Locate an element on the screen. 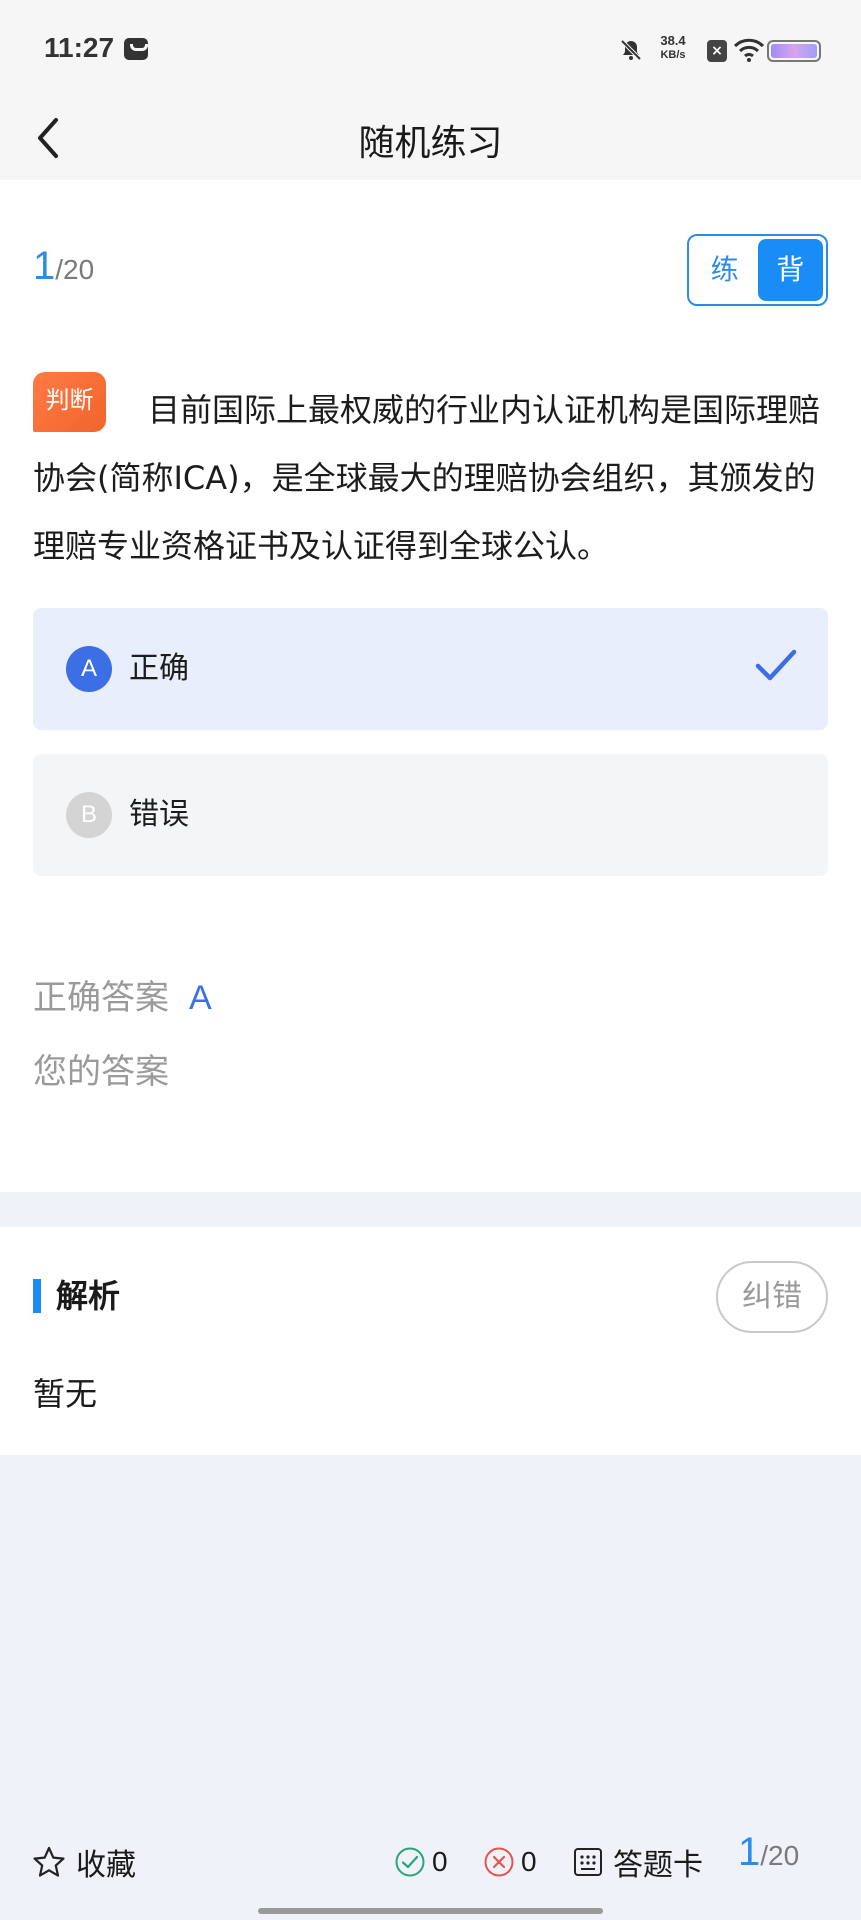 The height and width of the screenshot is (1920, 861). bell-muted-icon is located at coordinates (631, 50).